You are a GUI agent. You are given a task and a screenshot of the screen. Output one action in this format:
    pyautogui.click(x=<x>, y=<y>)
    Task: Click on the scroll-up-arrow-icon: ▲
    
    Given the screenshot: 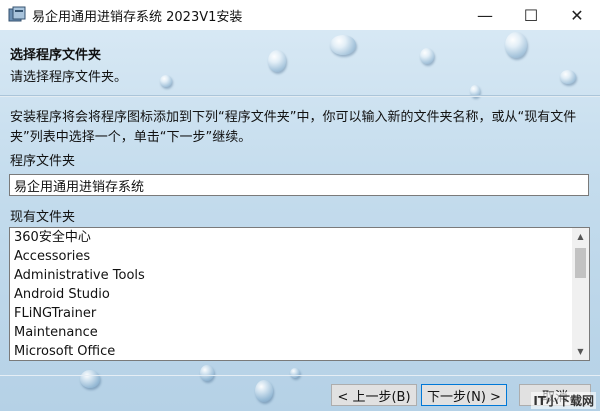 What is the action you would take?
    pyautogui.click(x=580, y=236)
    